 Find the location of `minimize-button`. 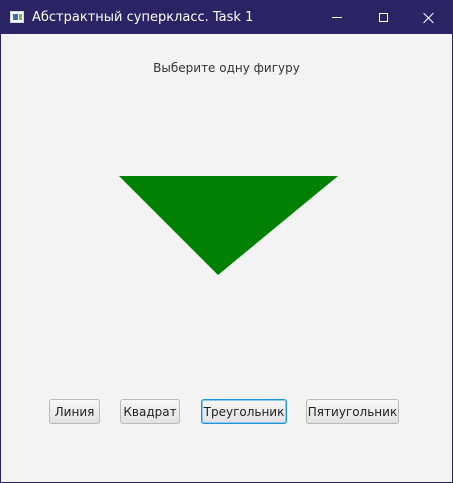

minimize-button is located at coordinates (337, 17).